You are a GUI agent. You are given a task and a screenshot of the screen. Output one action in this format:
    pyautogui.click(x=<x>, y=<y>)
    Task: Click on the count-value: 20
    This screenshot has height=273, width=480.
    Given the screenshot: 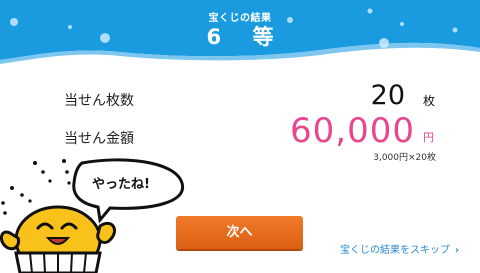 What is the action you would take?
    pyautogui.click(x=387, y=95)
    